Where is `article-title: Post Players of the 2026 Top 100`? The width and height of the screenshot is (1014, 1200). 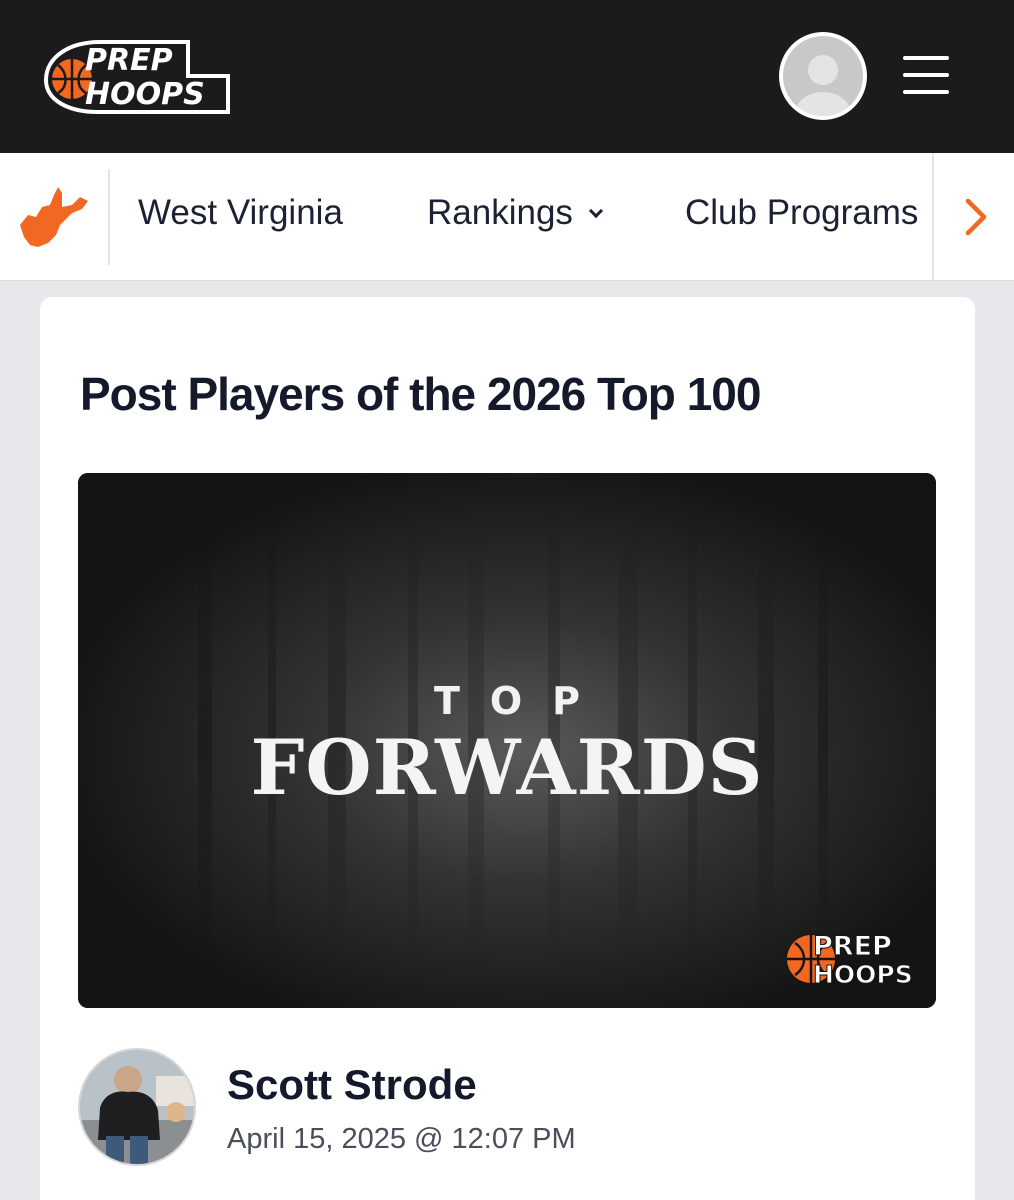 article-title: Post Players of the 2026 Top 100 is located at coordinates (420, 394).